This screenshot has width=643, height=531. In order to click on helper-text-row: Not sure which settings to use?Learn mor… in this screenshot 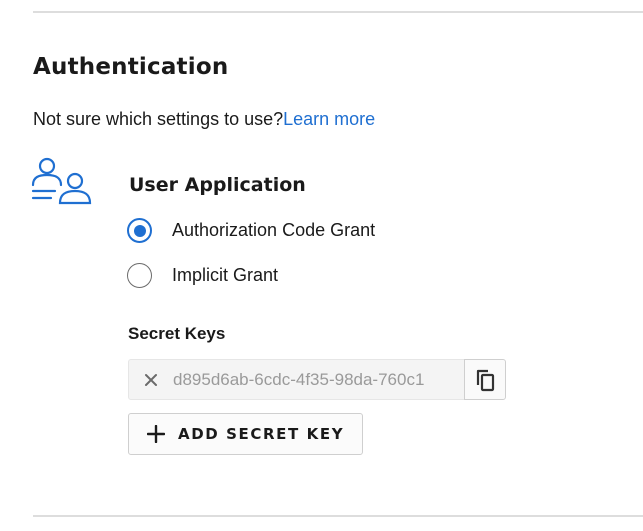, I will do `click(204, 119)`.